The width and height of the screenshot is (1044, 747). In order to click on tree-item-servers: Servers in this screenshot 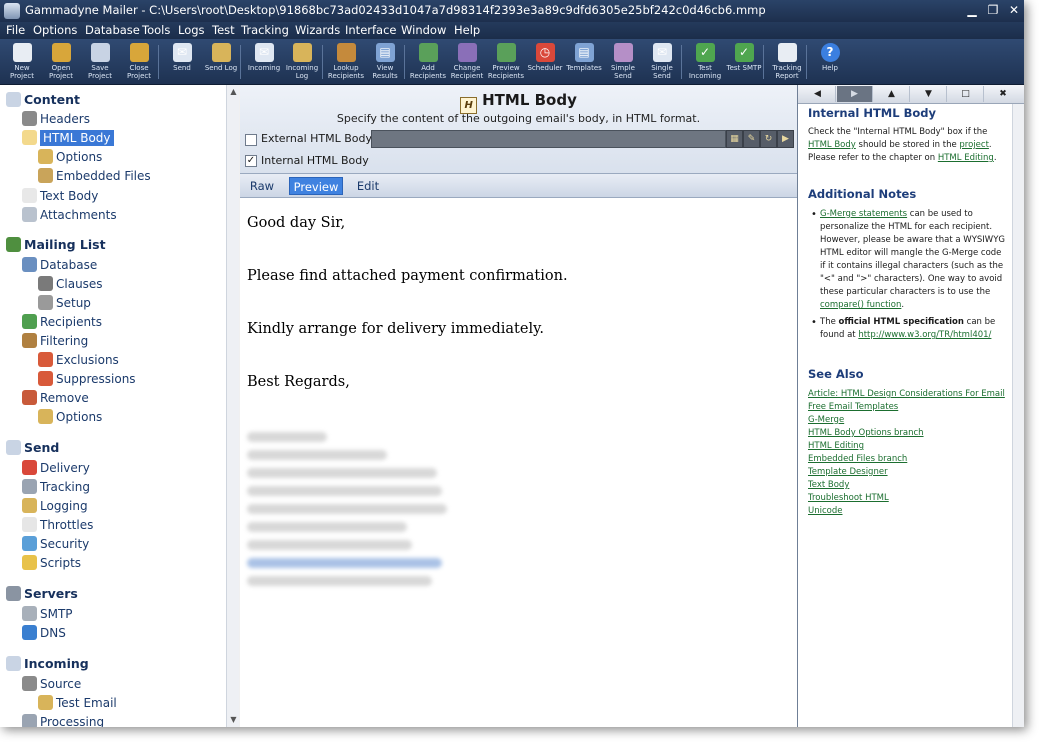, I will do `click(42, 593)`.